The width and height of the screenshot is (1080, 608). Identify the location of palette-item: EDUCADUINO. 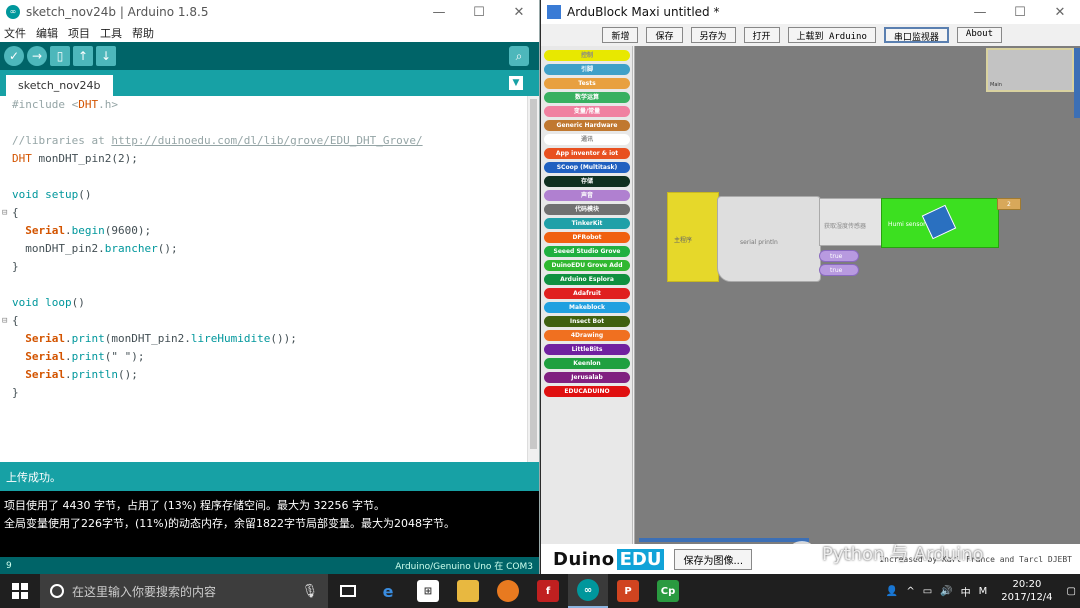
(587, 391).